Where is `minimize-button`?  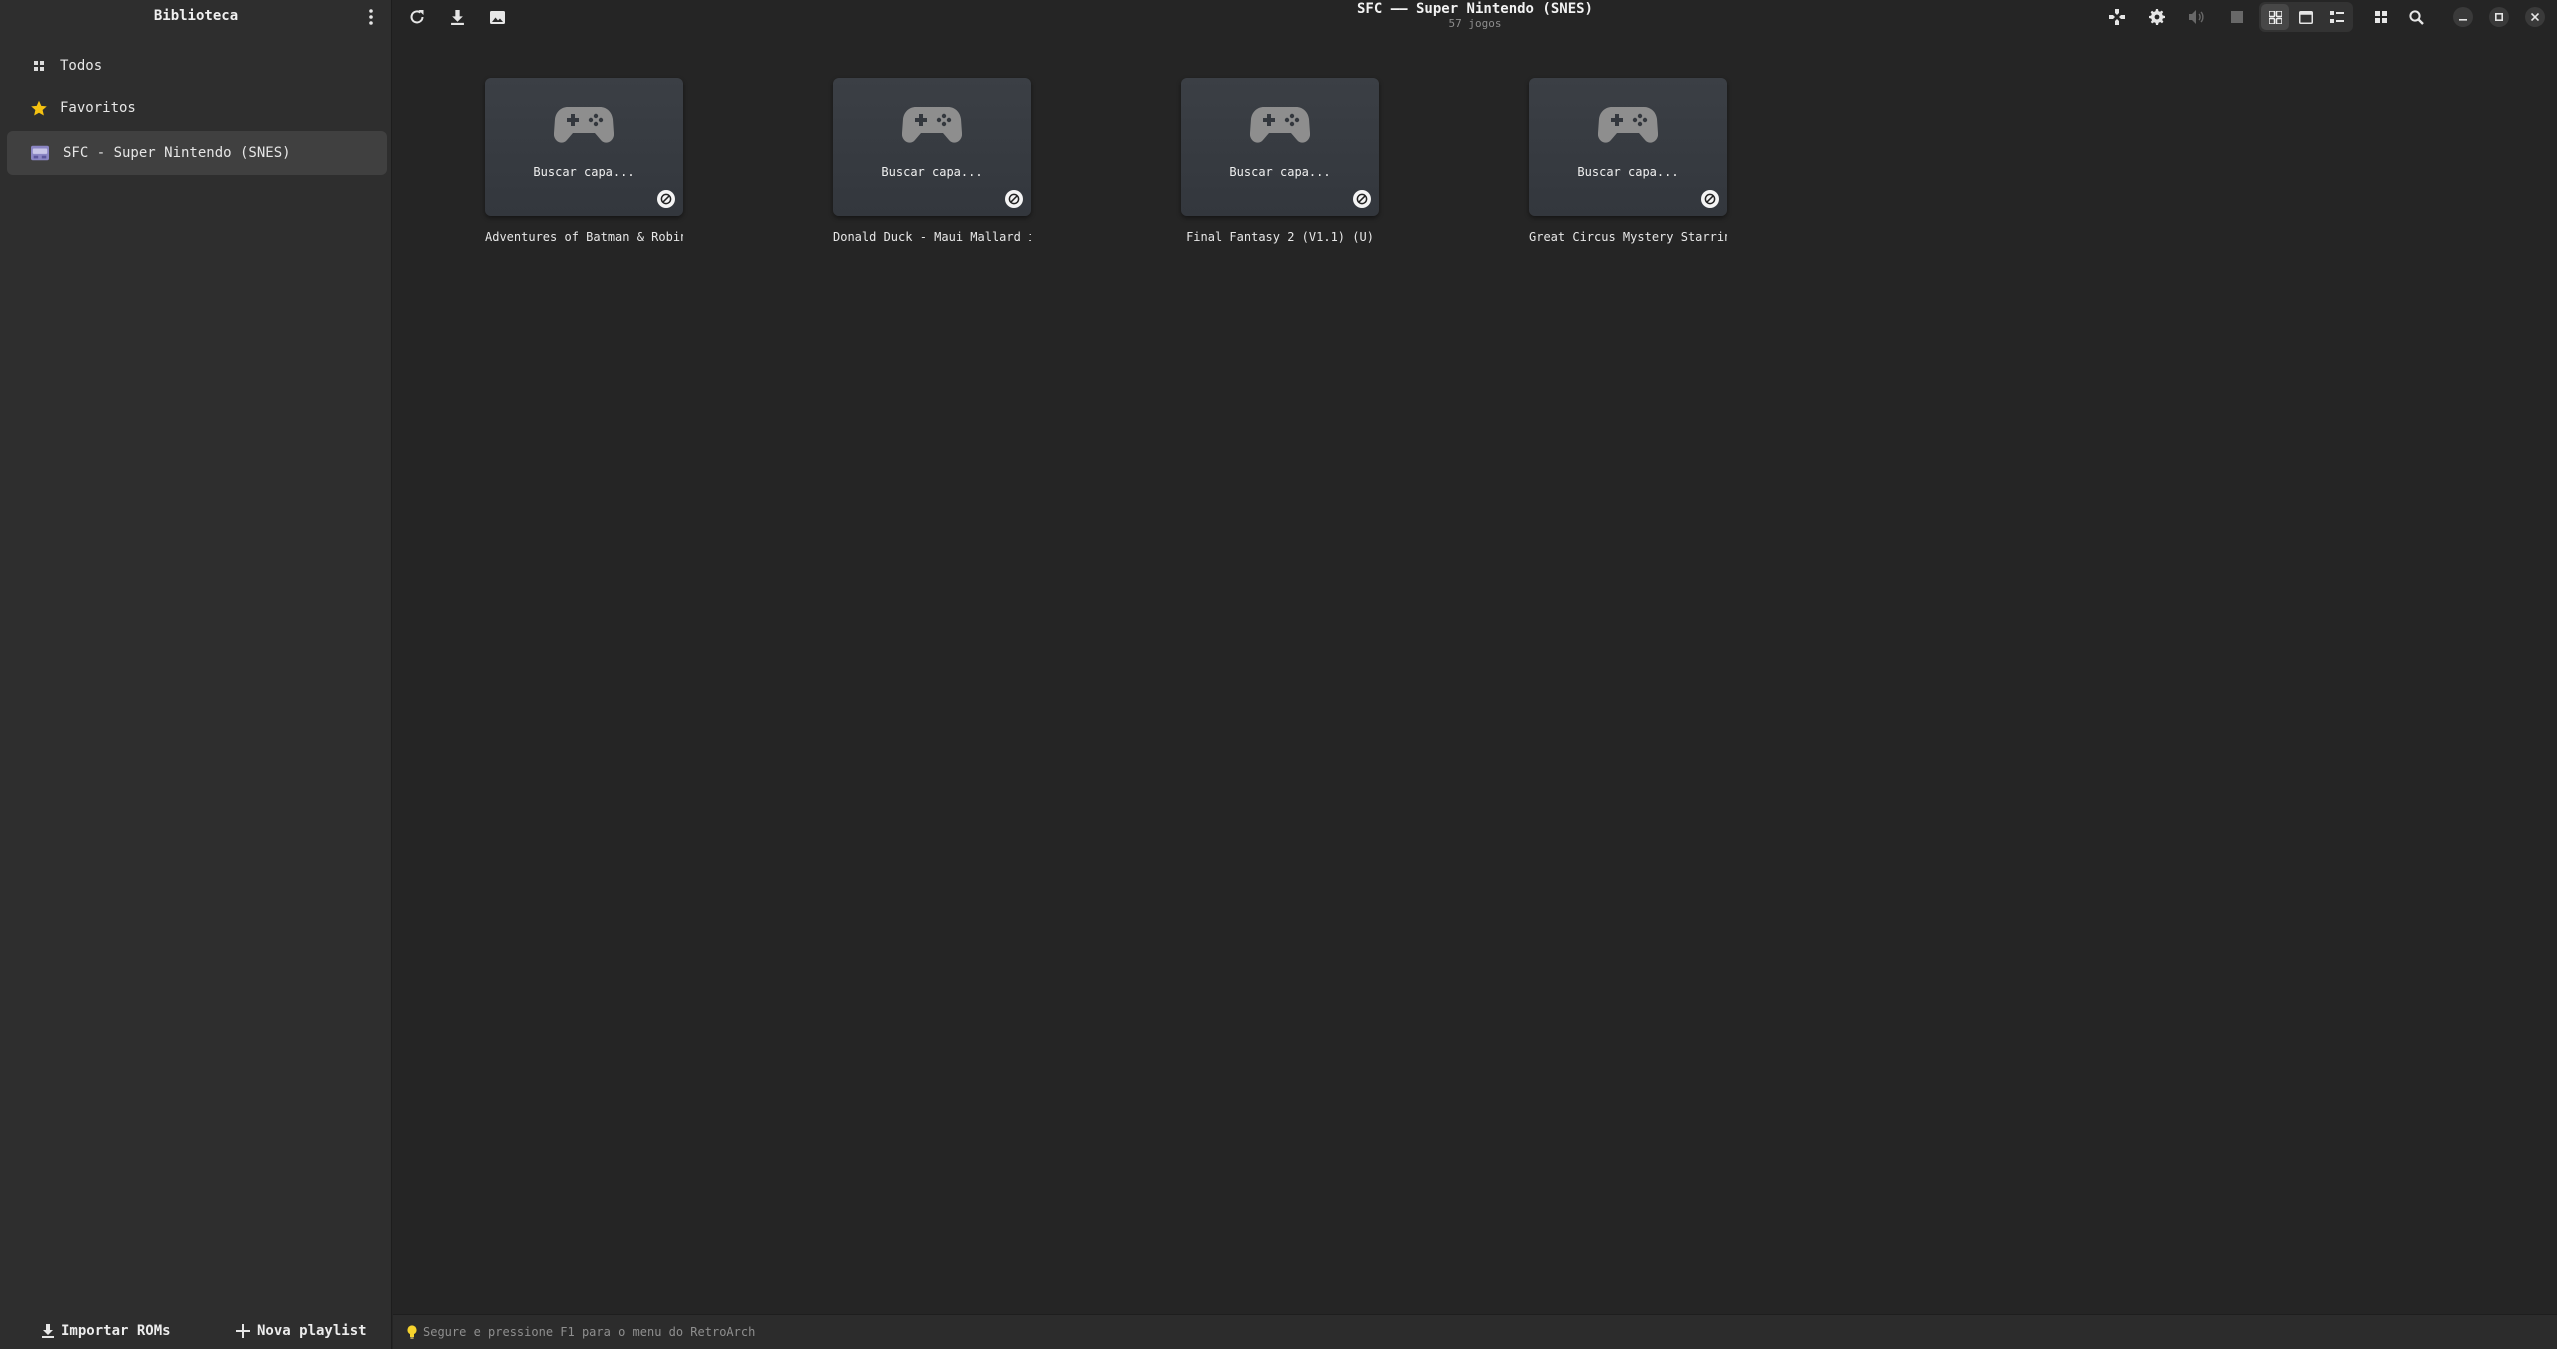
minimize-button is located at coordinates (2463, 17).